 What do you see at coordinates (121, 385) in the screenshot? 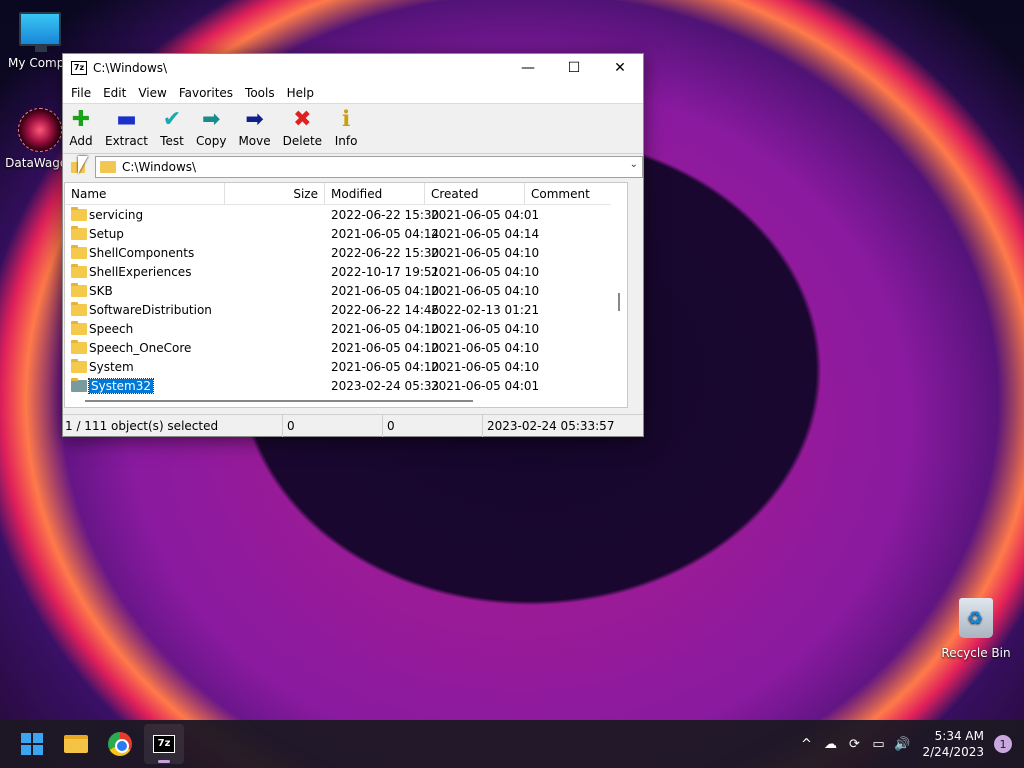
I see `file-name: System32` at bounding box center [121, 385].